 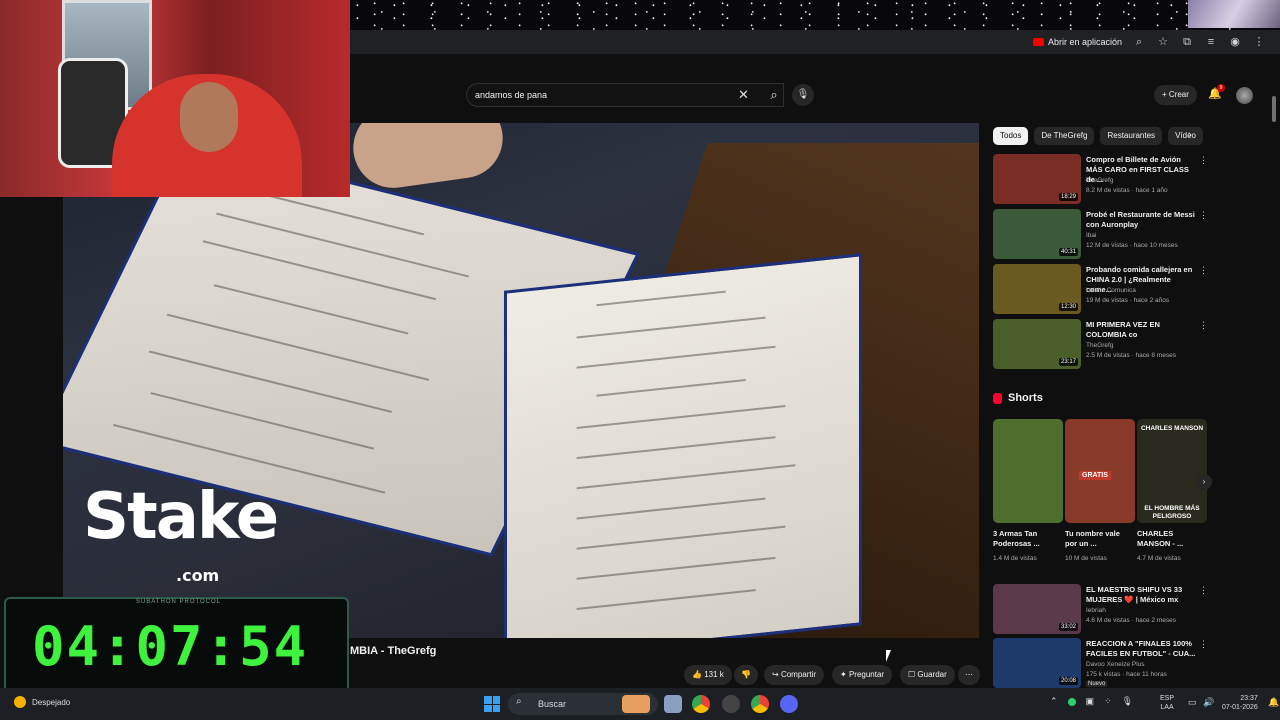 I want to click on language-indicator: ESP LAA, so click(x=1167, y=703).